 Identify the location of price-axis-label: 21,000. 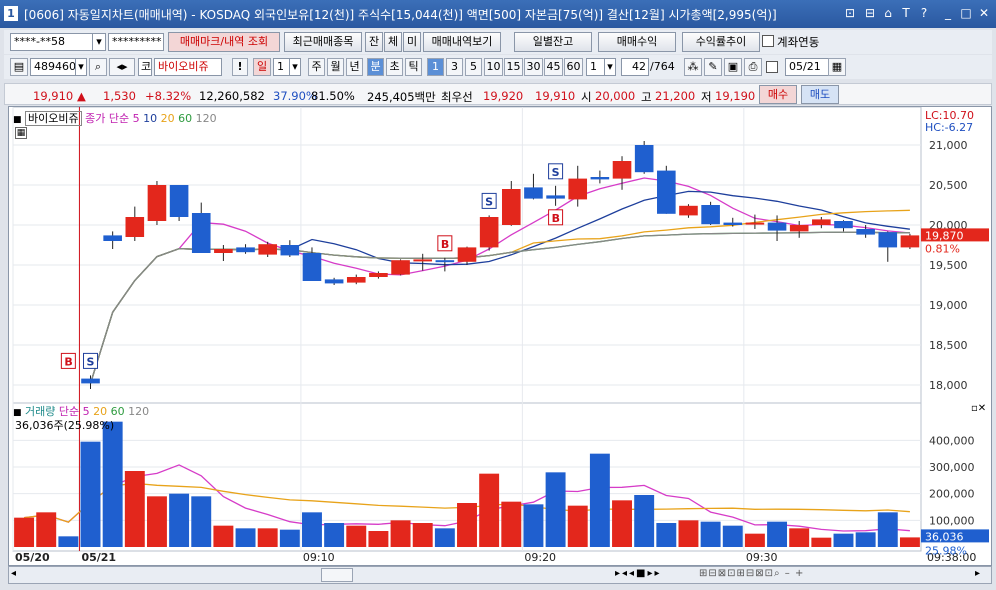
(948, 145).